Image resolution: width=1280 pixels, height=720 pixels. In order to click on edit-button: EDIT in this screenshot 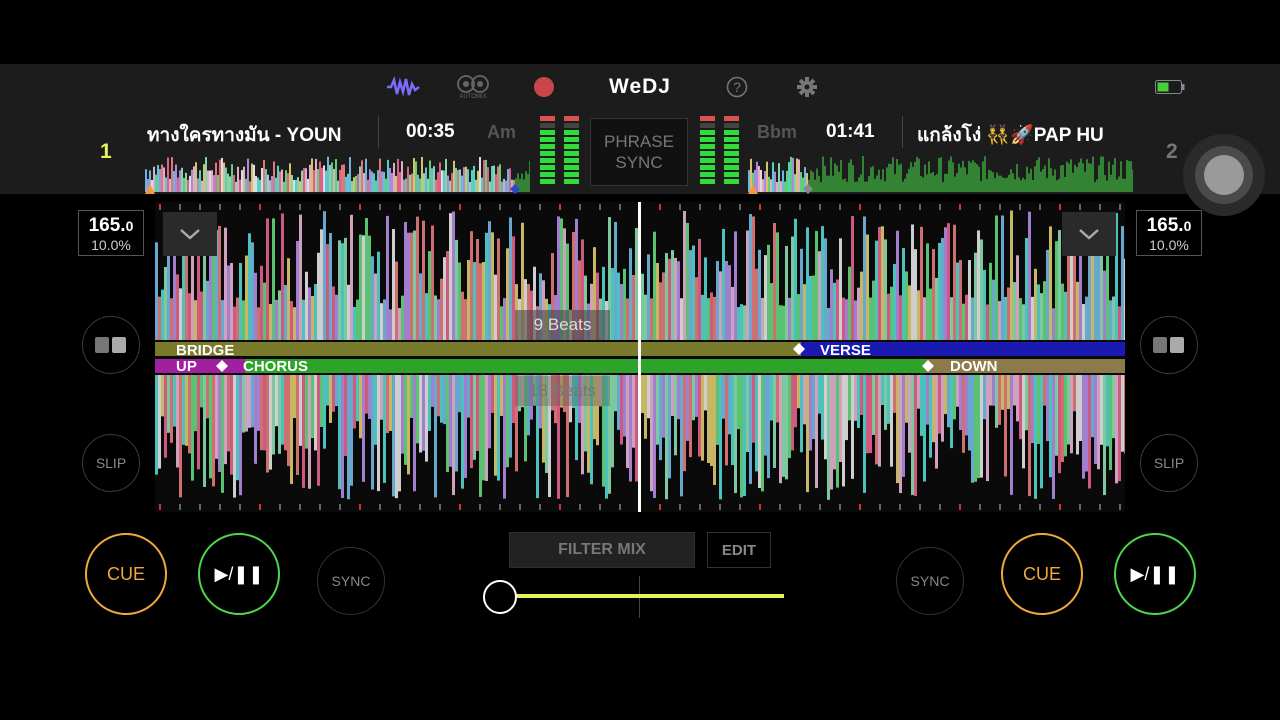, I will do `click(739, 550)`.